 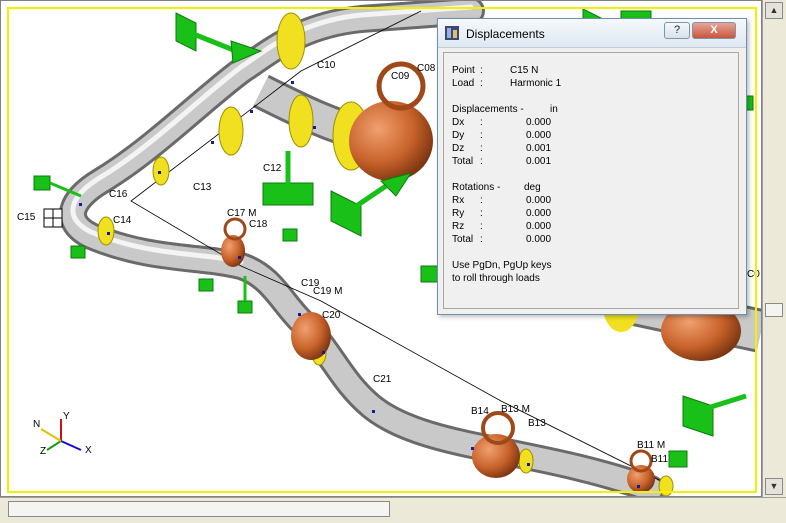 What do you see at coordinates (458, 135) in the screenshot?
I see `dy-label: Dy` at bounding box center [458, 135].